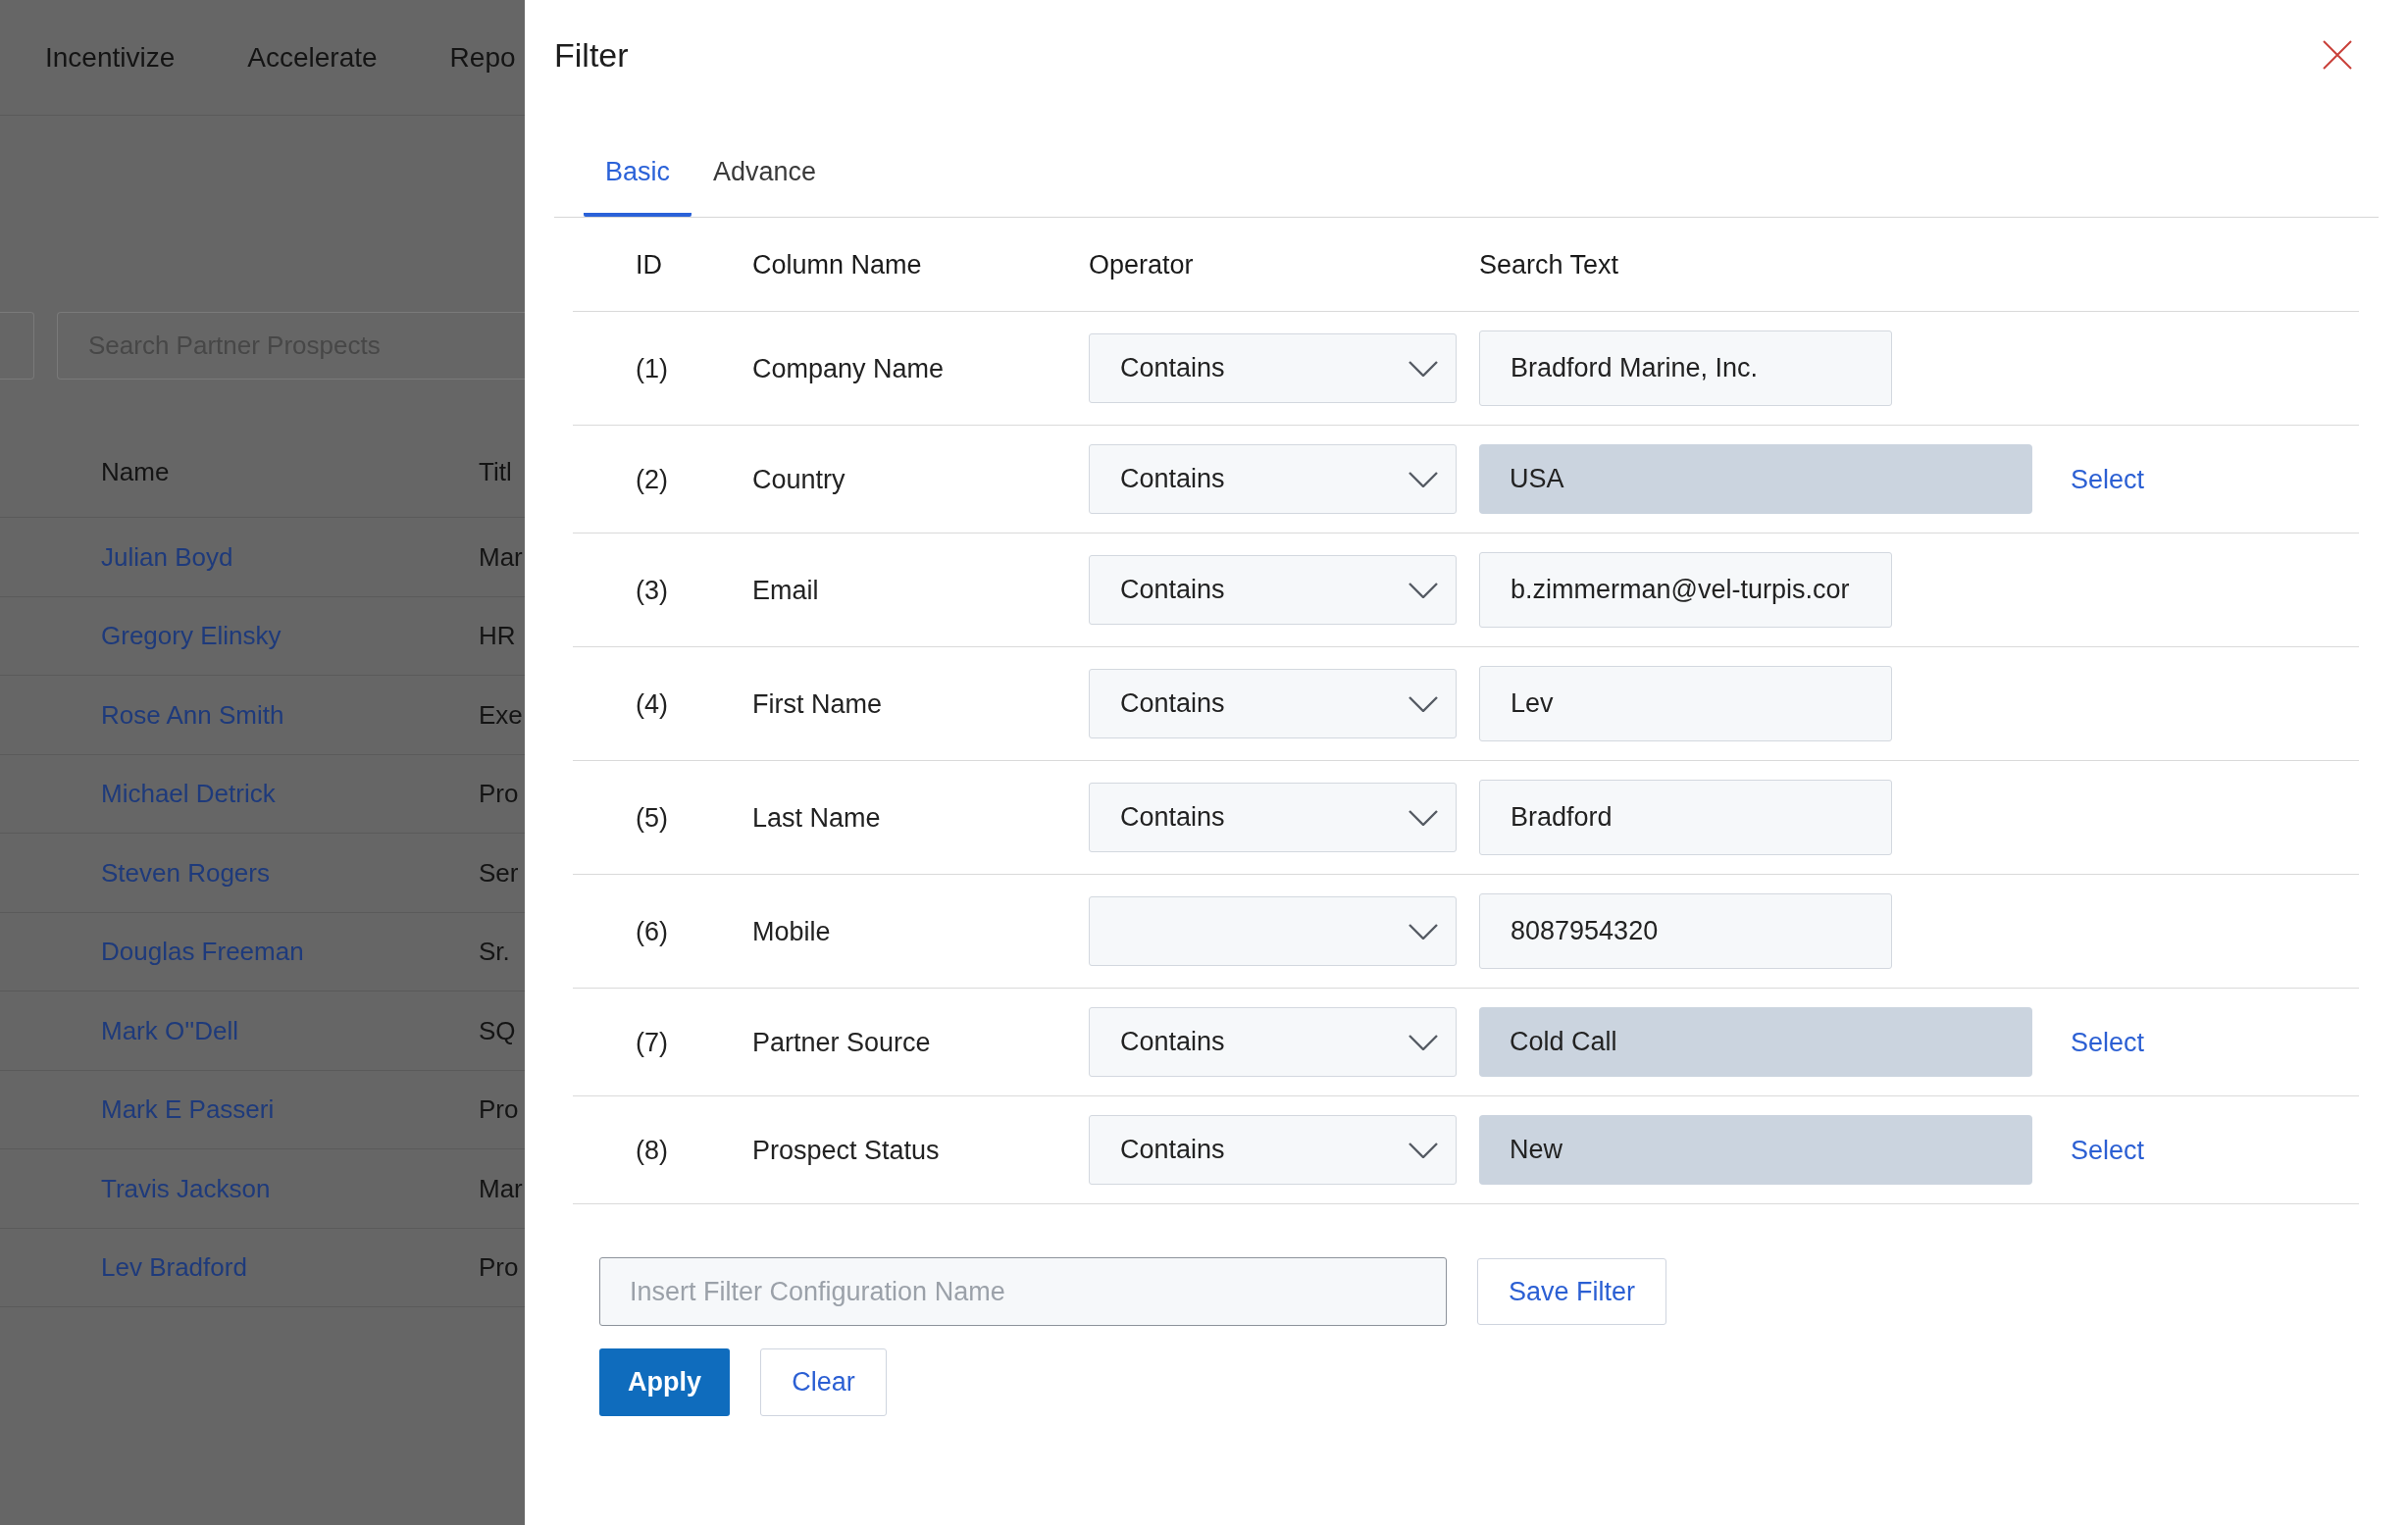  What do you see at coordinates (817, 703) in the screenshot?
I see `field-name: First Name` at bounding box center [817, 703].